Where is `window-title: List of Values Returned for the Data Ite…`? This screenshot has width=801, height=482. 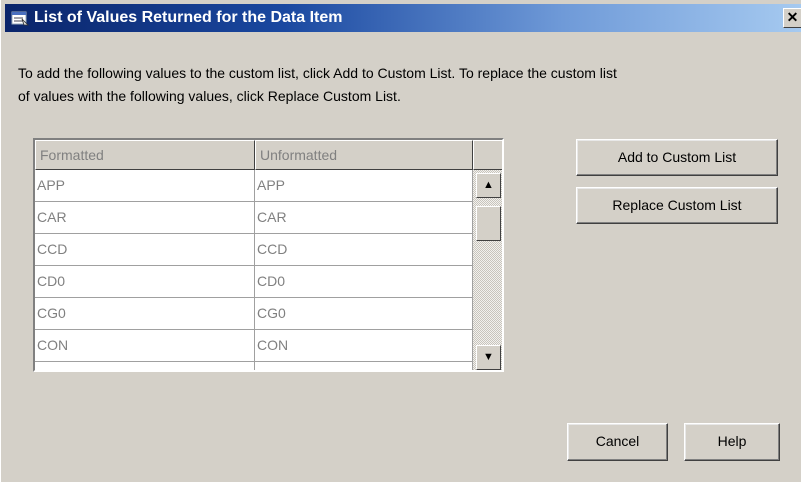
window-title: List of Values Returned for the Data Ite… is located at coordinates (188, 17).